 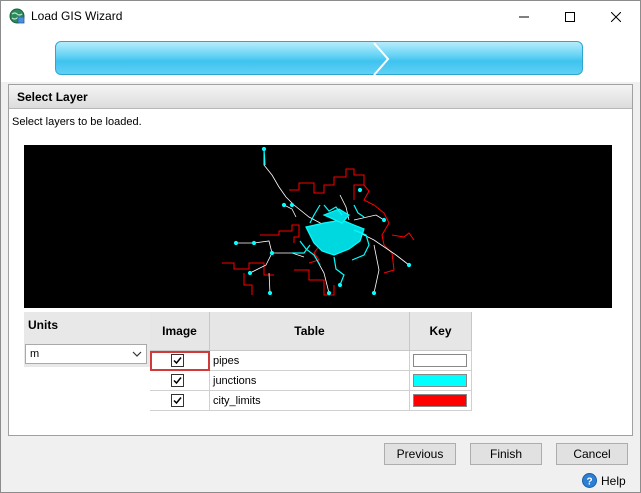 What do you see at coordinates (17, 16) in the screenshot?
I see `globe-app-icon` at bounding box center [17, 16].